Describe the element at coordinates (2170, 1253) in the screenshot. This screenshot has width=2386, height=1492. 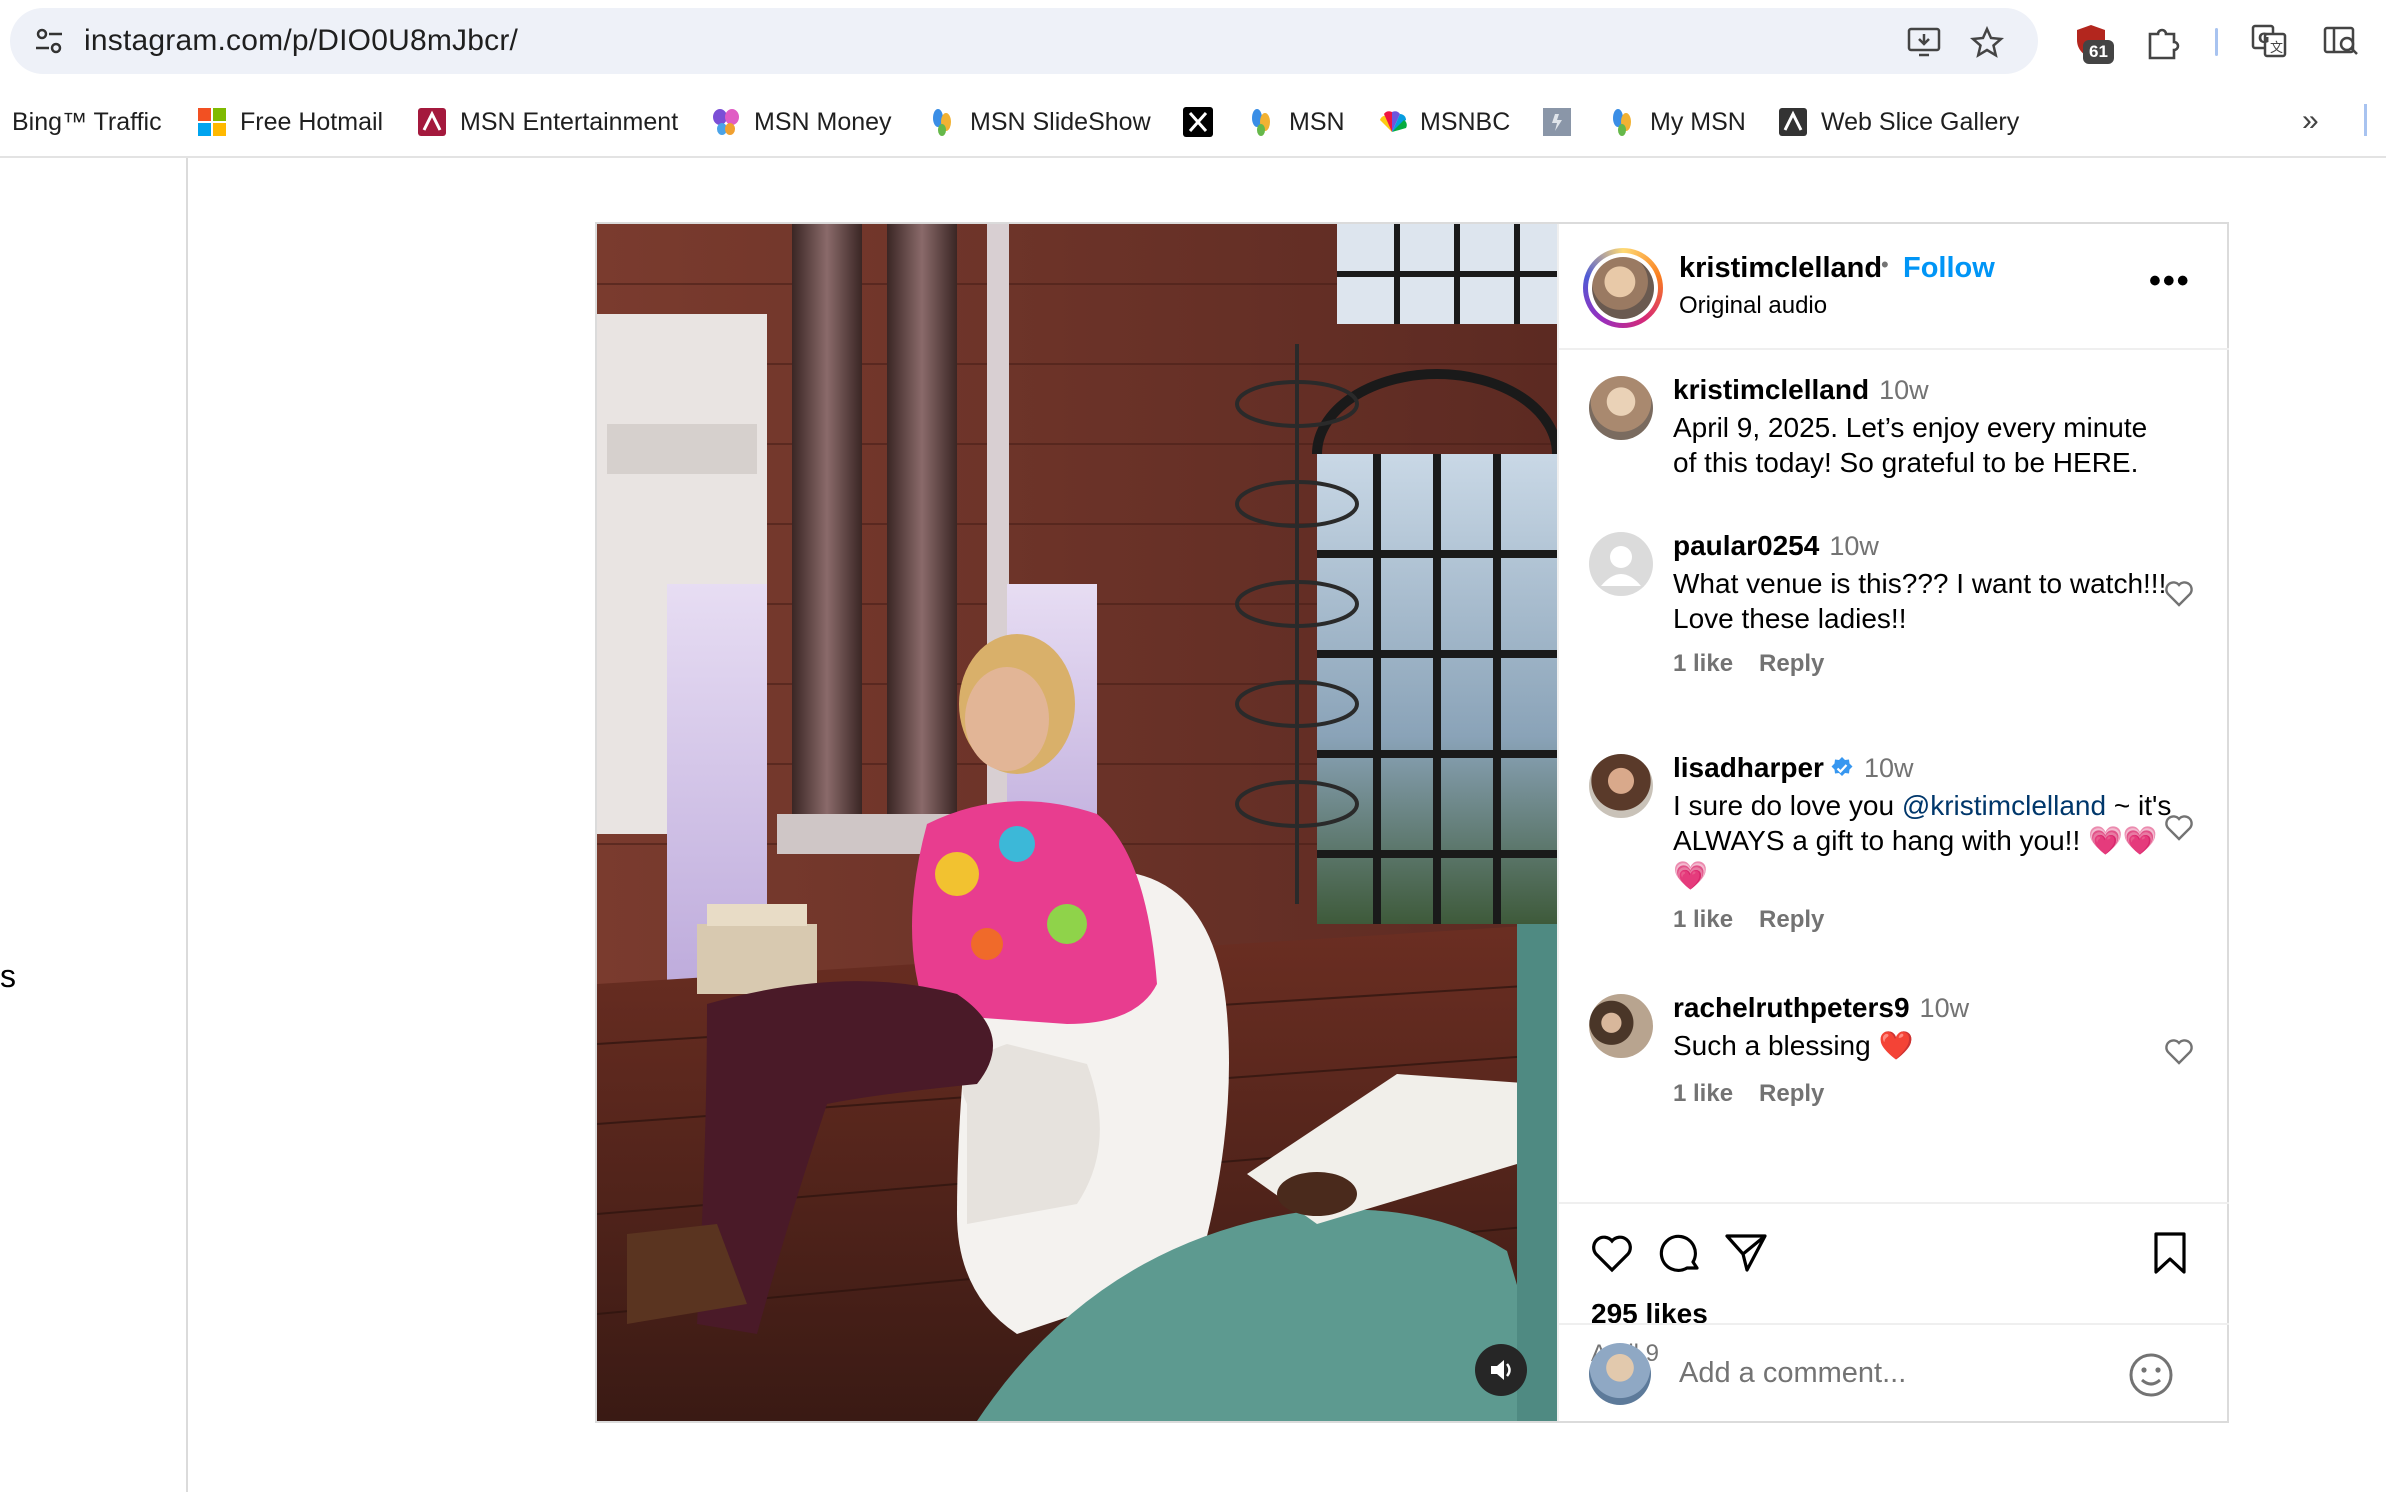
I see `save-bookmark-icon` at that location.